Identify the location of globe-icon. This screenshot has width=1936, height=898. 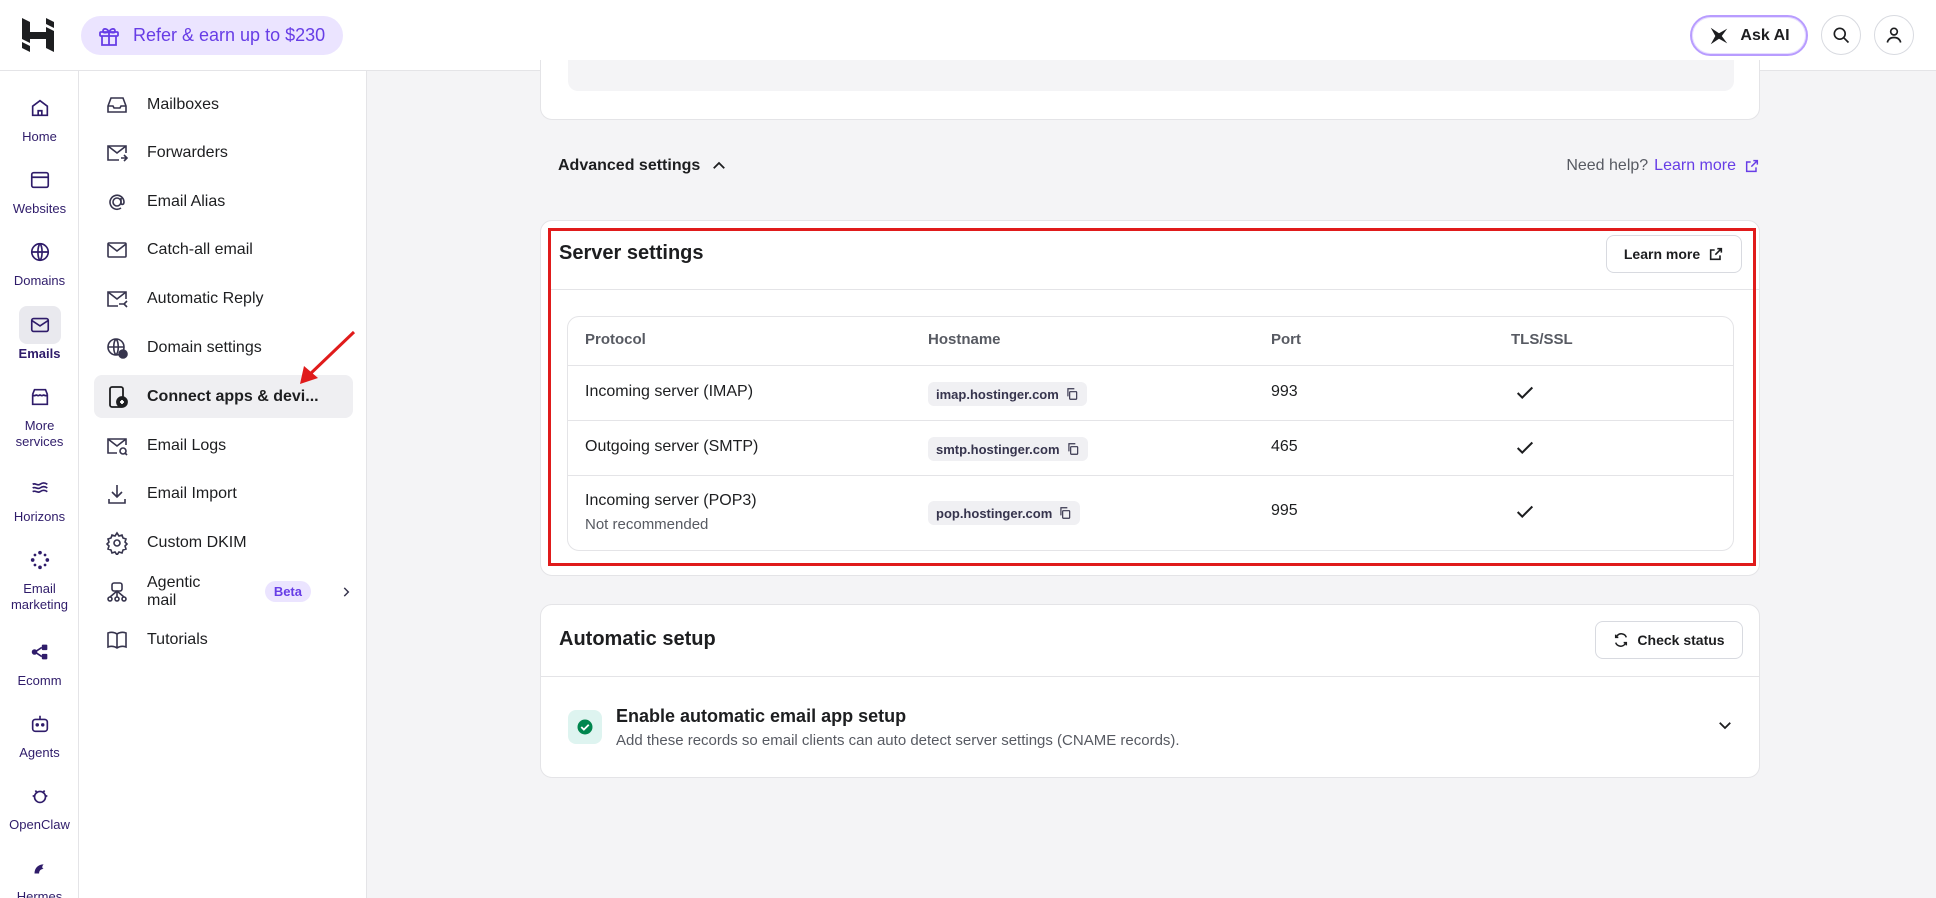
(39, 252).